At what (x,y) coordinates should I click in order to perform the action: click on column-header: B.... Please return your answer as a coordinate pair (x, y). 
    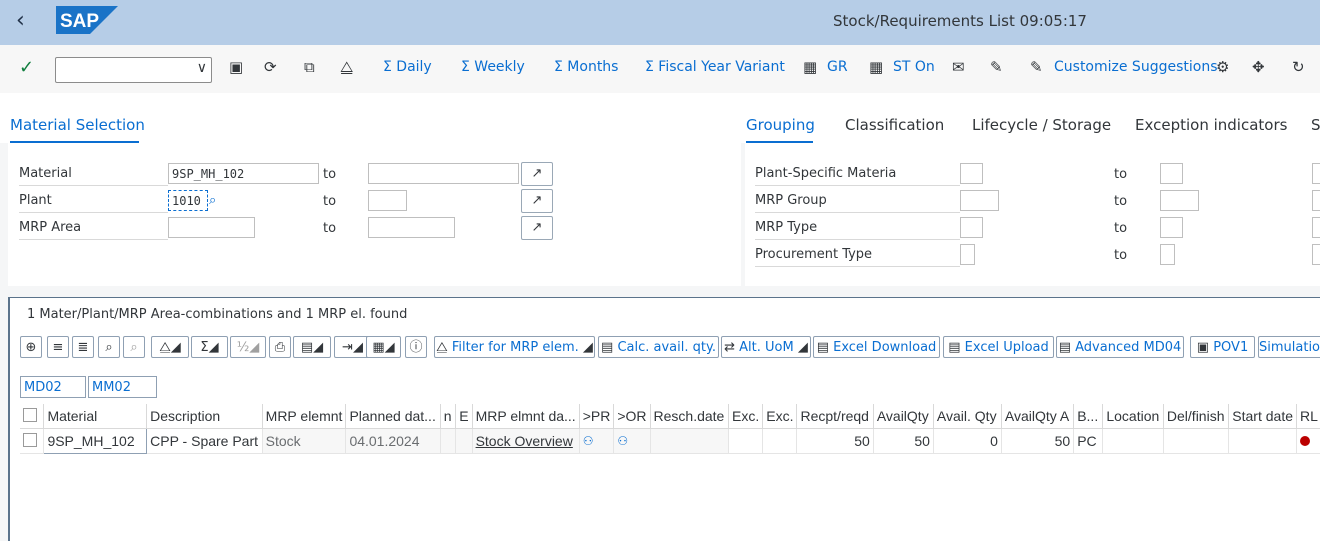
    Looking at the image, I should click on (1088, 416).